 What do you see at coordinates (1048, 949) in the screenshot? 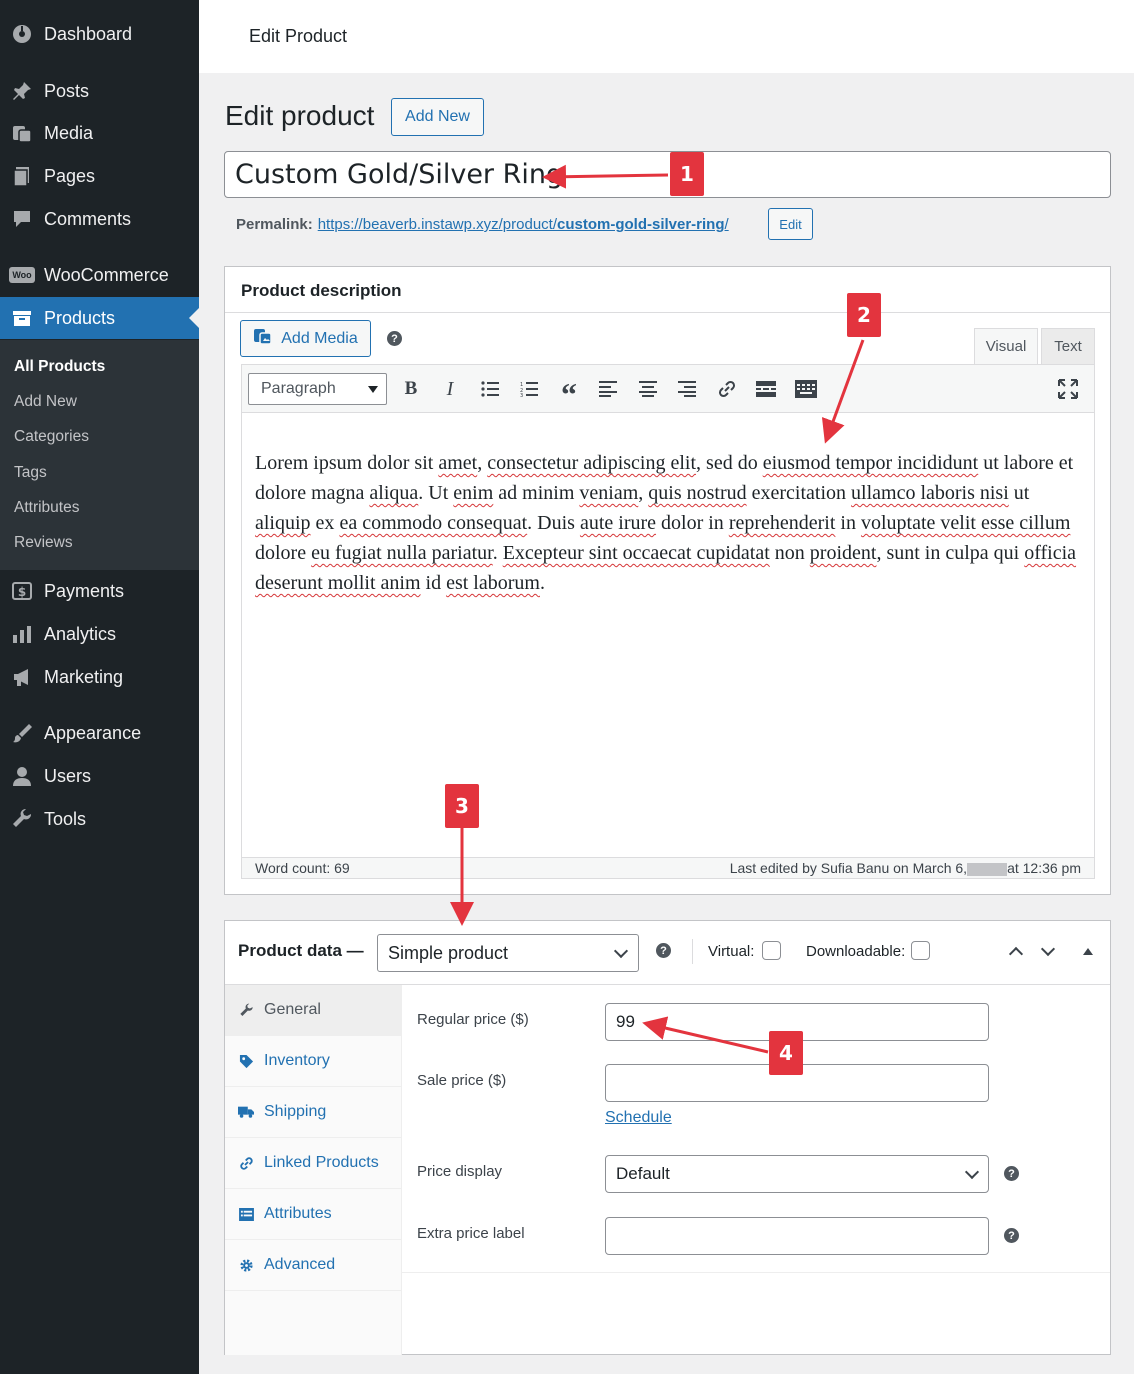
I see `move-down-icon` at bounding box center [1048, 949].